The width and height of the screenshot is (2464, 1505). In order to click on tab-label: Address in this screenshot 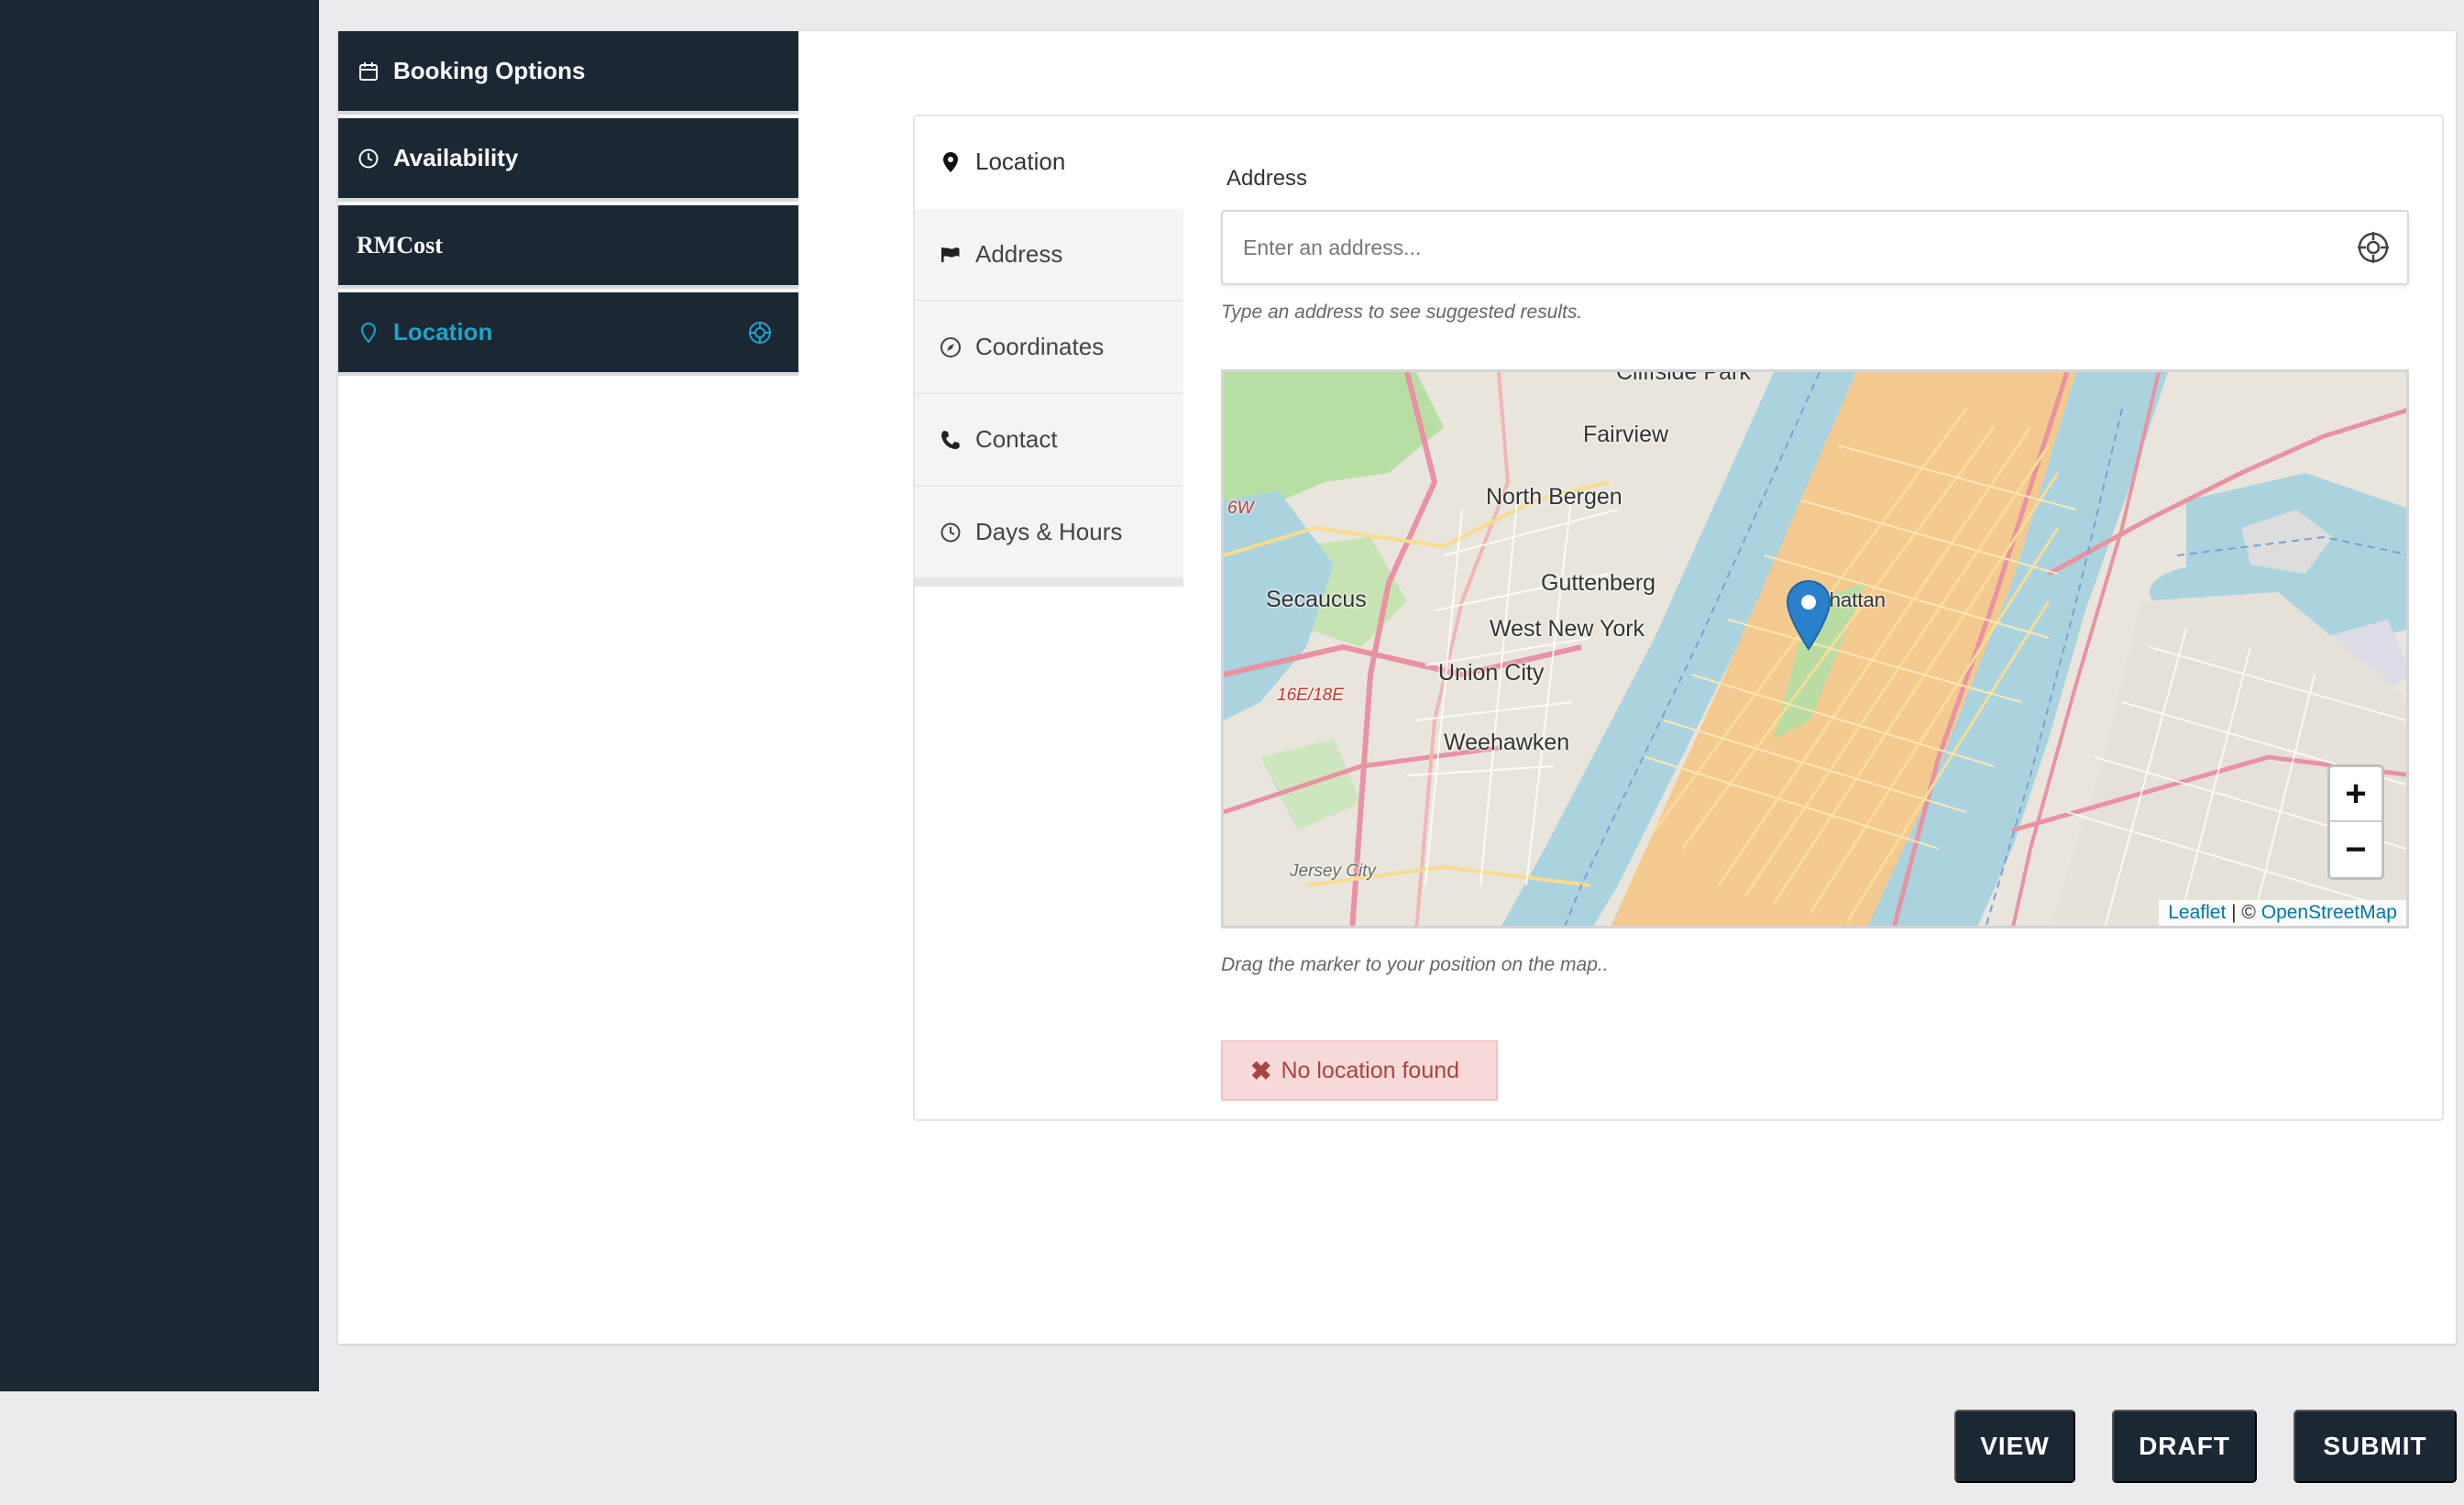, I will do `click(1019, 254)`.